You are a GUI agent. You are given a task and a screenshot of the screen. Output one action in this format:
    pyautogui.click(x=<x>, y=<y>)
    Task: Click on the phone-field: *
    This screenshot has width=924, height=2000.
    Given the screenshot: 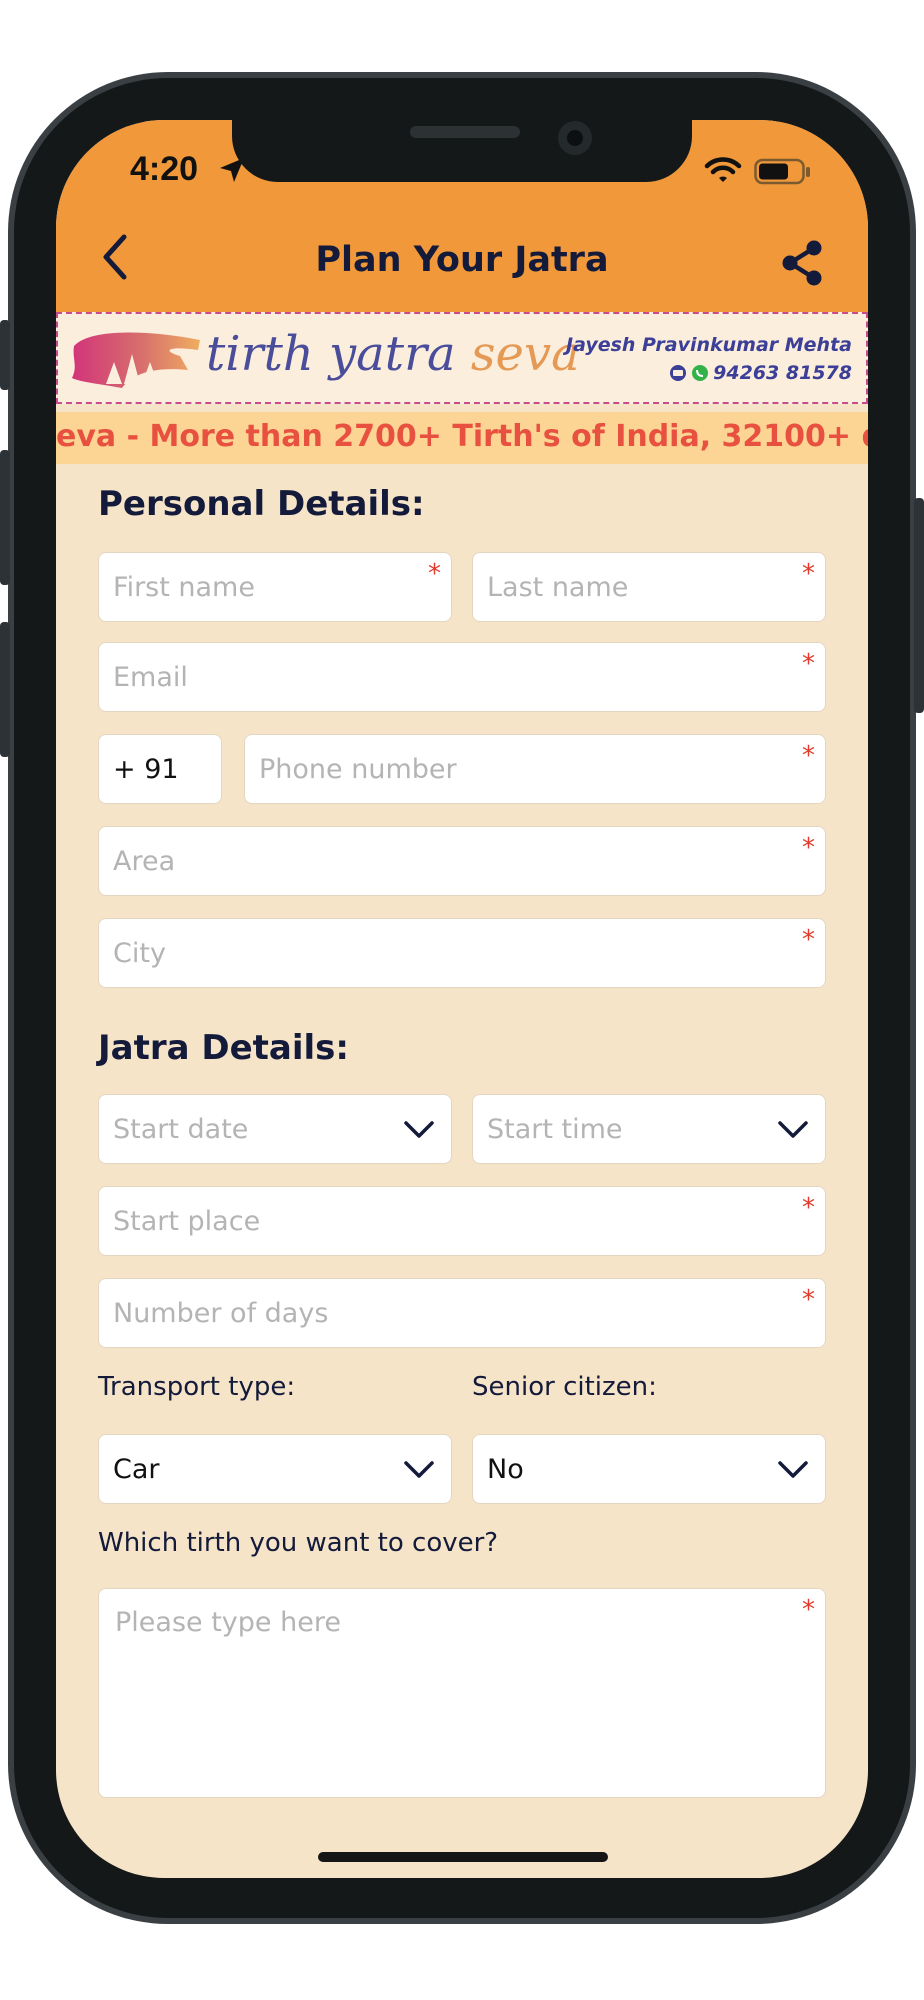 What is the action you would take?
    pyautogui.click(x=535, y=769)
    